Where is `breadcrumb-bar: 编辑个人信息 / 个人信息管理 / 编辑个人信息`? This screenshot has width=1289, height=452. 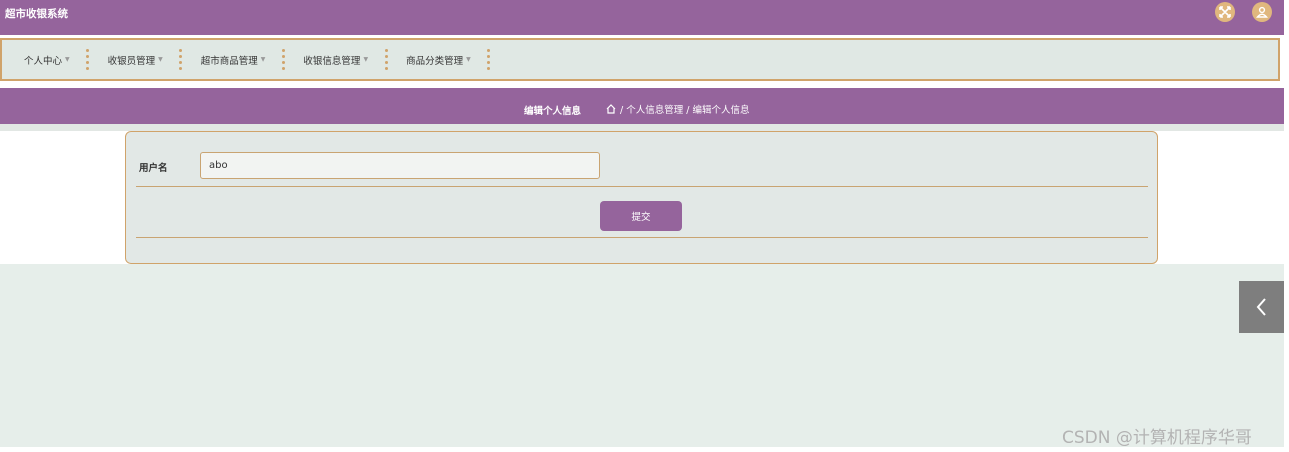 breadcrumb-bar: 编辑个人信息 / 个人信息管理 / 编辑个人信息 is located at coordinates (642, 106).